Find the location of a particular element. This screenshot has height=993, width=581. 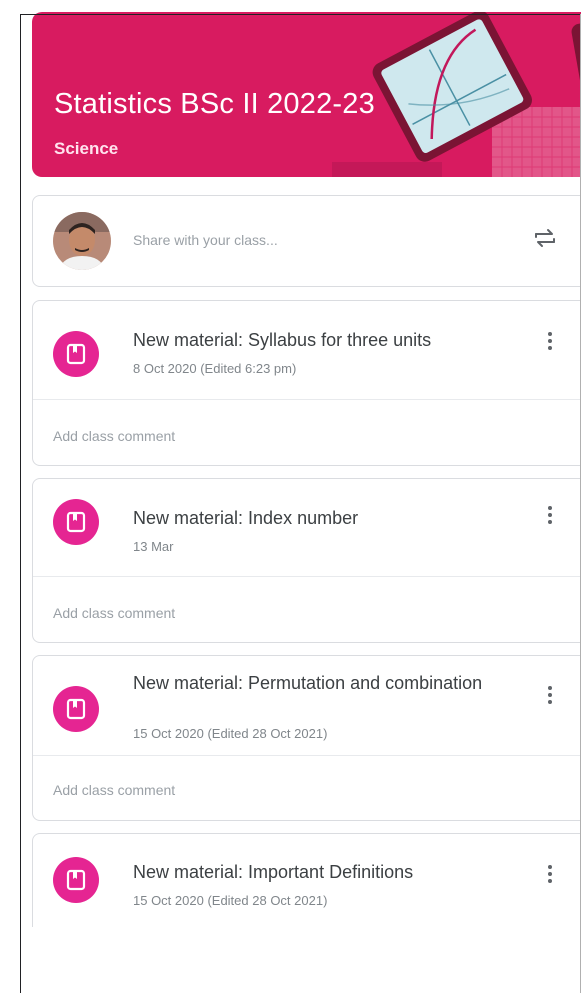

post-date: 8 Oct 2020 (Edited 6:23 pm) is located at coordinates (215, 368).